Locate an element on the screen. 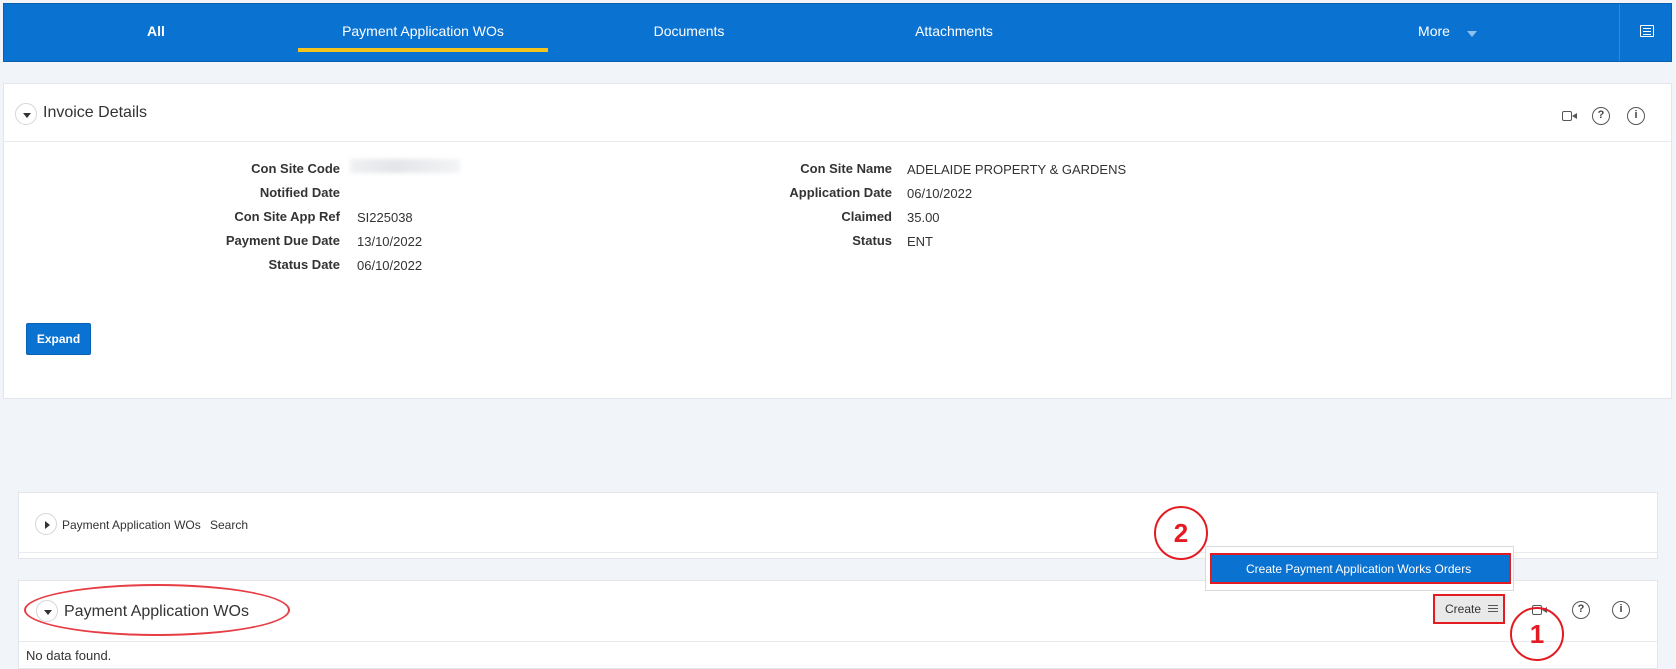 The height and width of the screenshot is (669, 1676). label-con-site-name: Con Site Name is located at coordinates (846, 168).